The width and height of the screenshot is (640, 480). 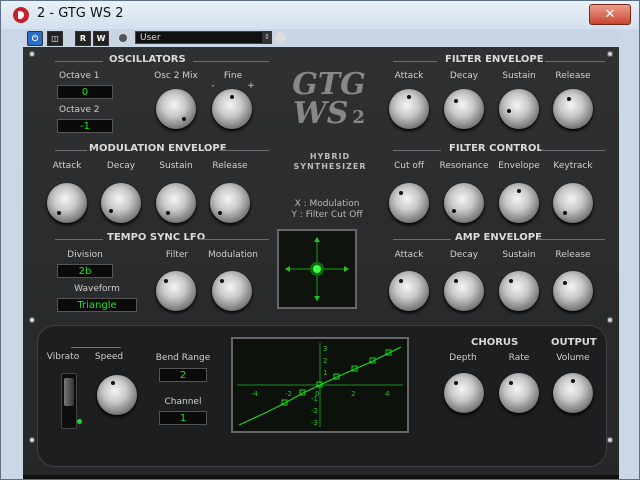 What do you see at coordinates (464, 255) in the screenshot?
I see `amp-decay-label: Decay` at bounding box center [464, 255].